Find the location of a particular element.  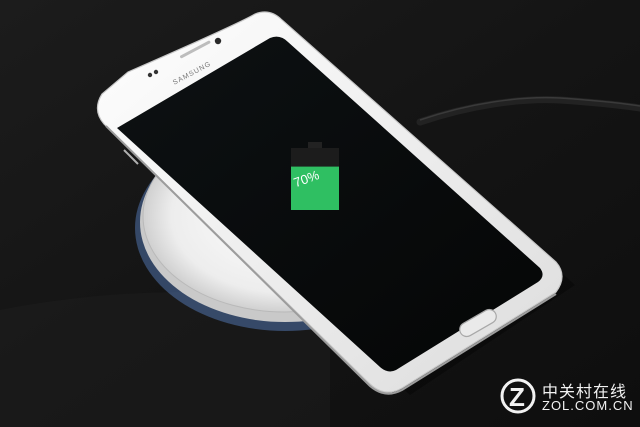

zol-logo-icon: Z is located at coordinates (518, 396).